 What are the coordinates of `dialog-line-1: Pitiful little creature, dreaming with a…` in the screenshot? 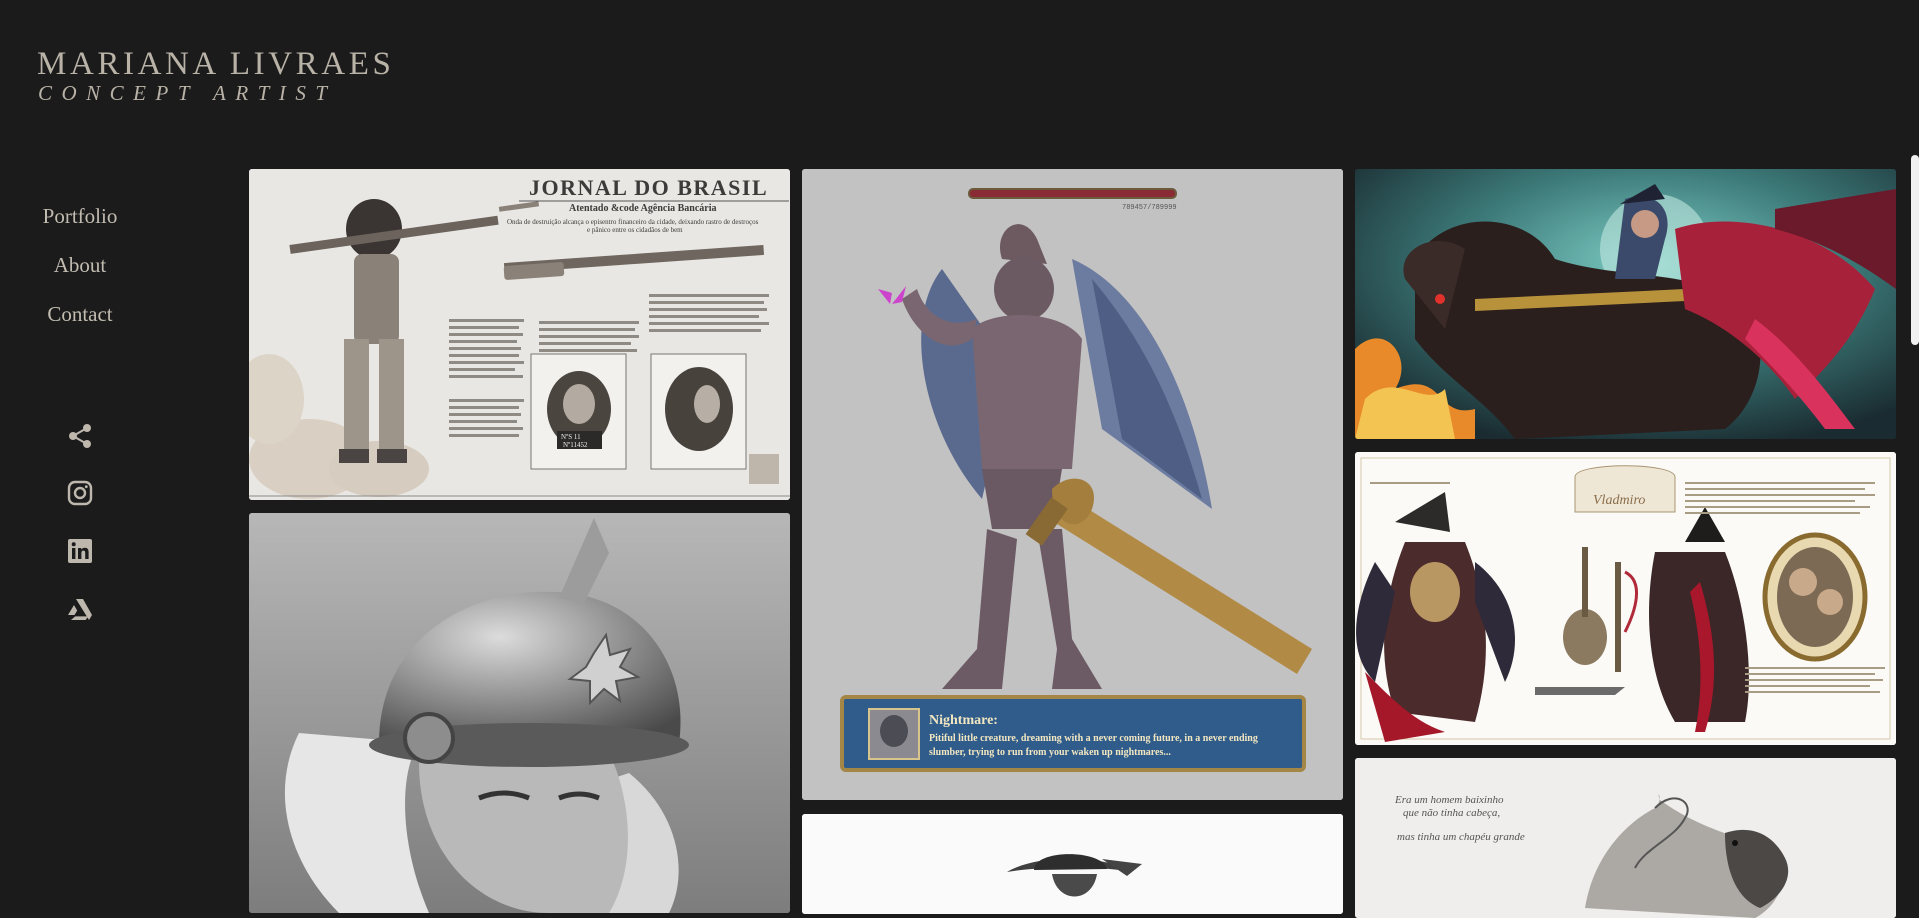 It's located at (1093, 738).